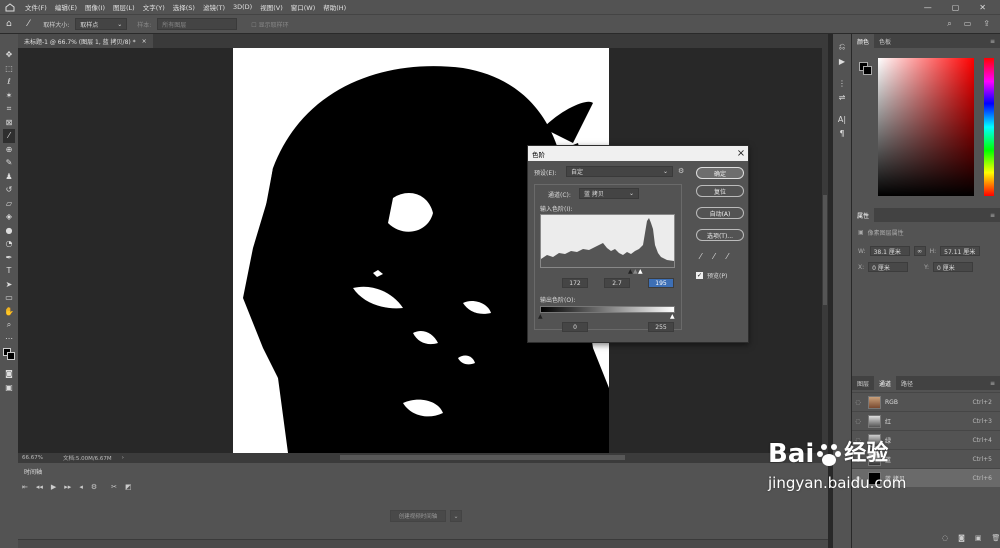 The width and height of the screenshot is (1000, 548). What do you see at coordinates (67, 487) in the screenshot?
I see `next-frame-icon: ▸▸` at bounding box center [67, 487].